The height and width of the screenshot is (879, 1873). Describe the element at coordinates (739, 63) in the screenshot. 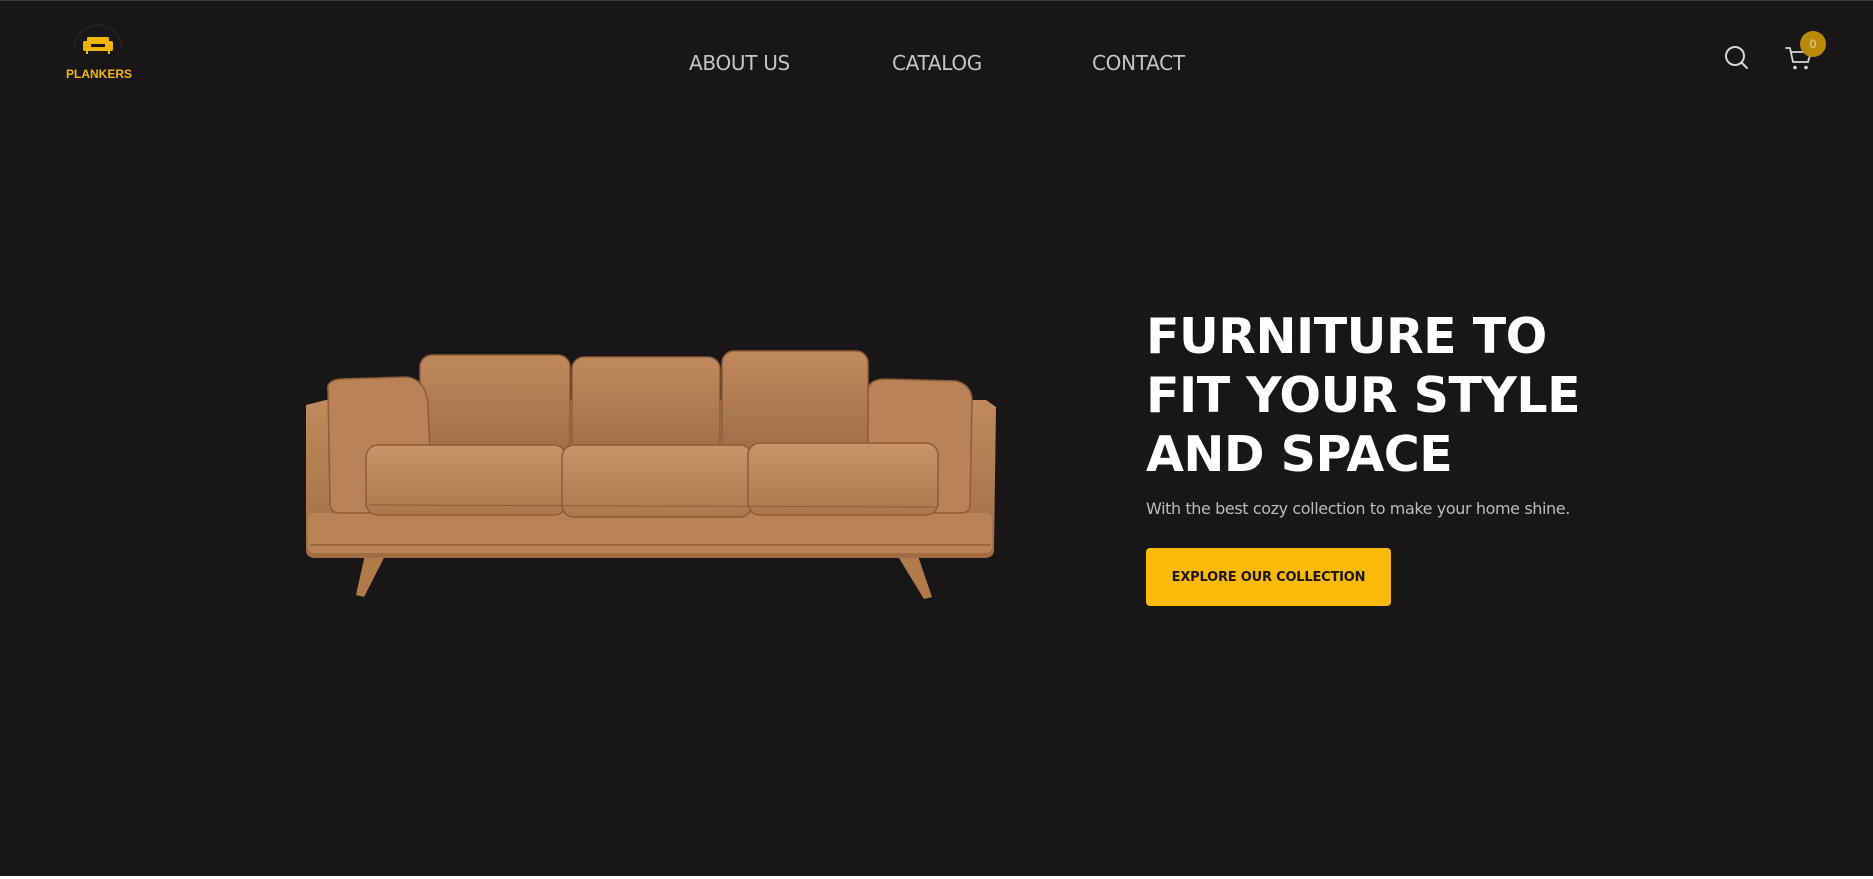

I see `nav-link-about-us: ABOUT US` at that location.